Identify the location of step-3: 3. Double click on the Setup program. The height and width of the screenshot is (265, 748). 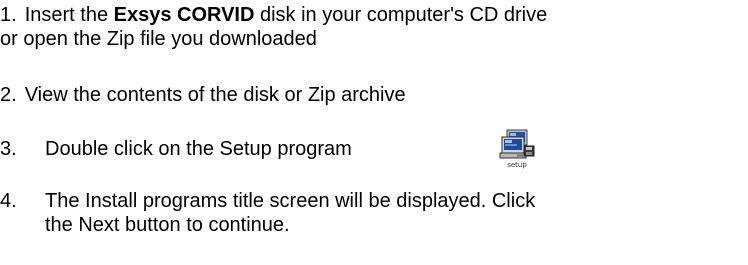
(176, 149).